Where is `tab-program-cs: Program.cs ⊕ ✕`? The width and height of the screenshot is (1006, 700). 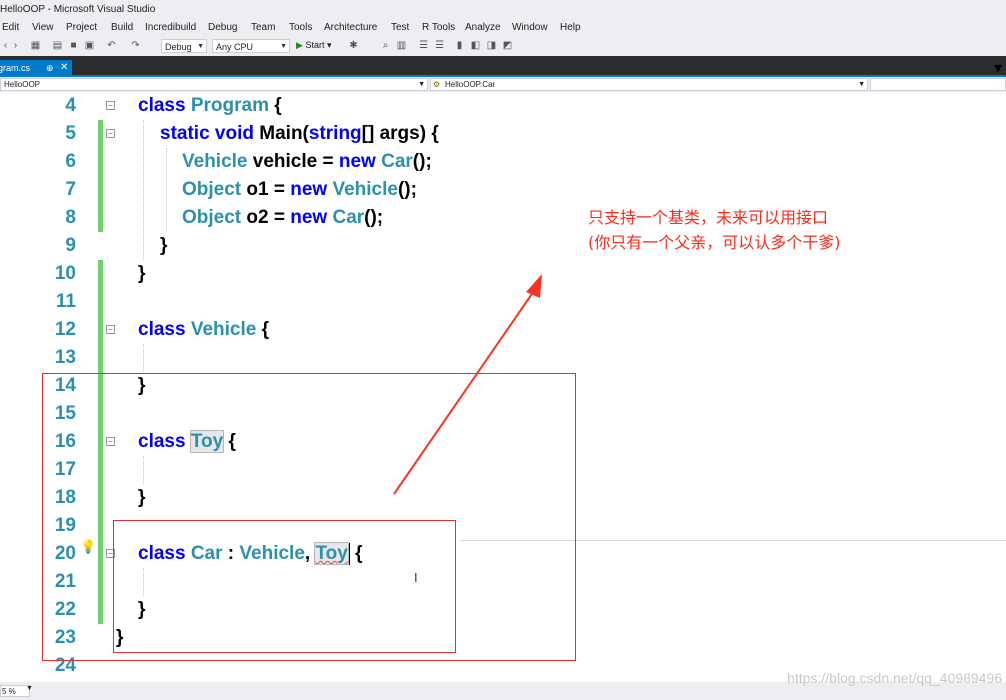
tab-program-cs: Program.cs ⊕ ✕ is located at coordinates (36, 68).